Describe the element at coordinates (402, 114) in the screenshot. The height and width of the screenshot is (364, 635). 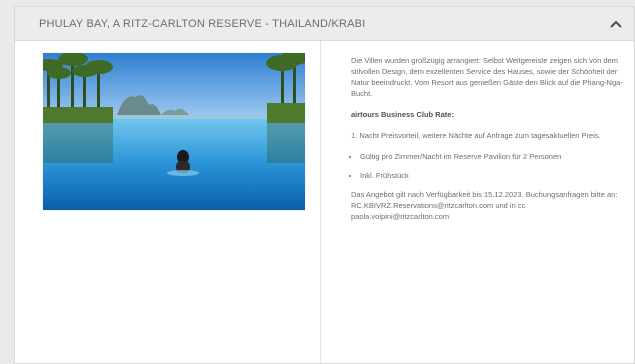
I see `rate-heading: airtours Business Club Rate:` at that location.